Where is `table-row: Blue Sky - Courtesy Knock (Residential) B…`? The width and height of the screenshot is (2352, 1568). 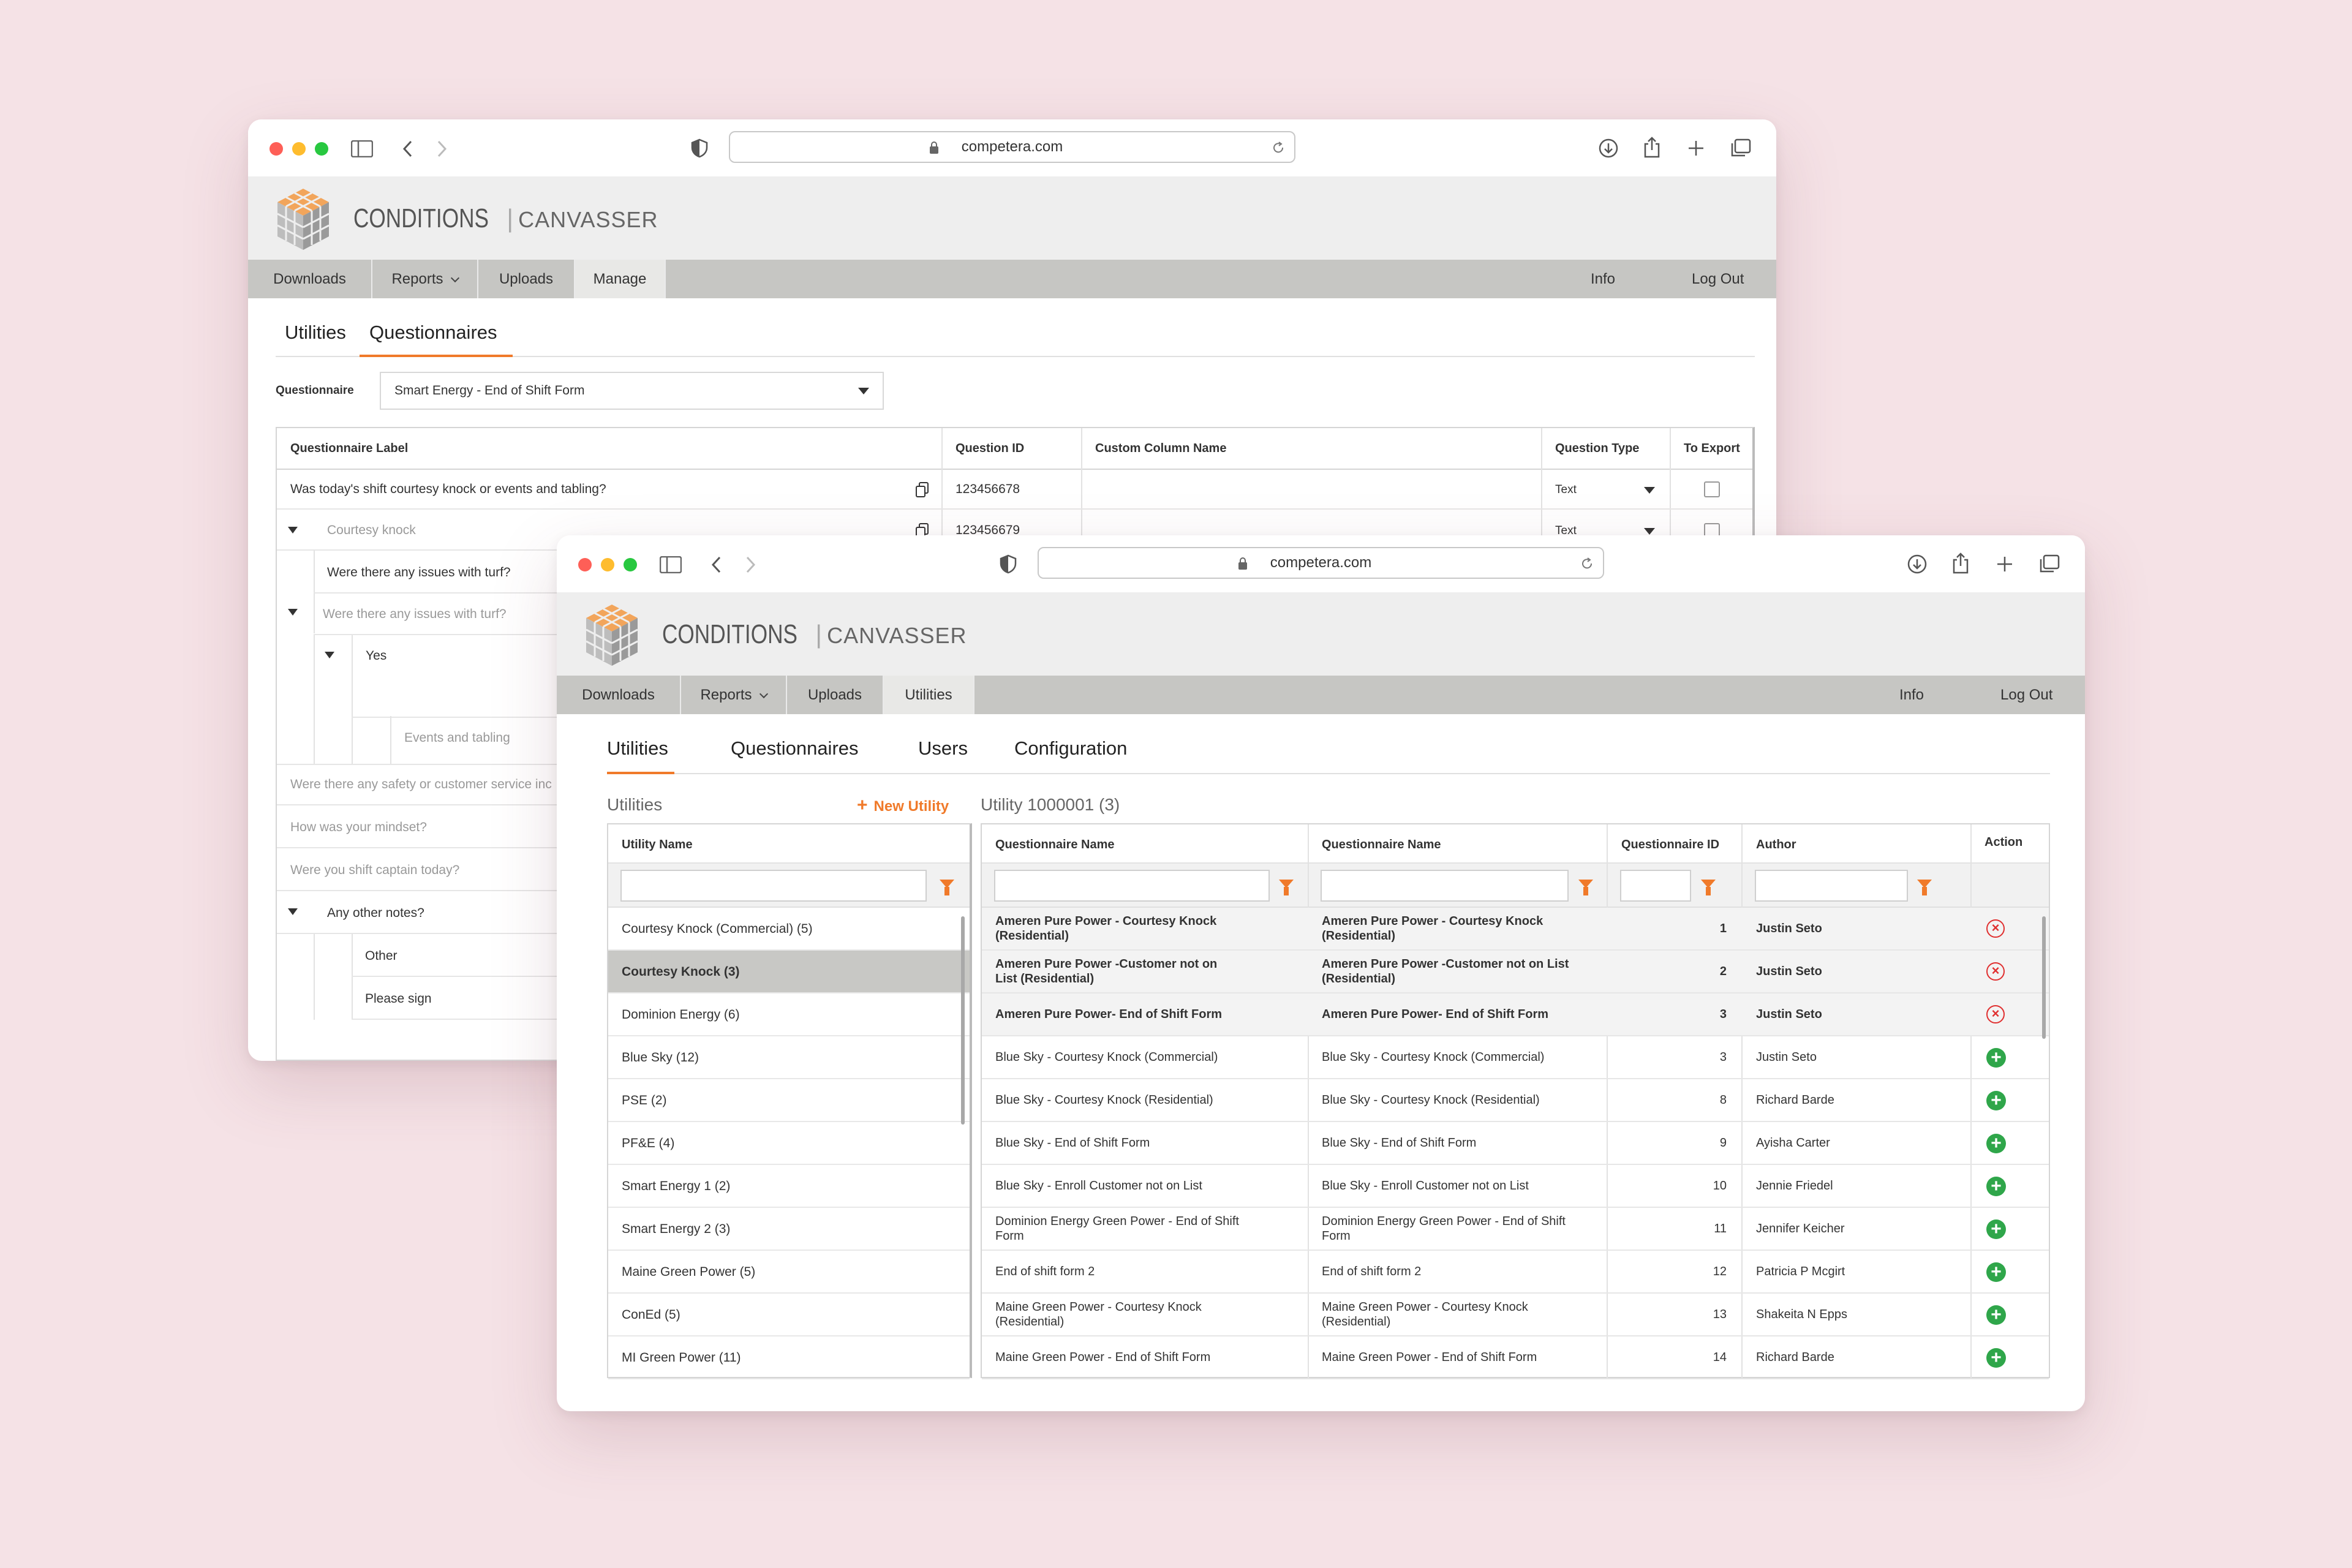
table-row: Blue Sky - Courtesy Knock (Residential) B… is located at coordinates (1515, 1101).